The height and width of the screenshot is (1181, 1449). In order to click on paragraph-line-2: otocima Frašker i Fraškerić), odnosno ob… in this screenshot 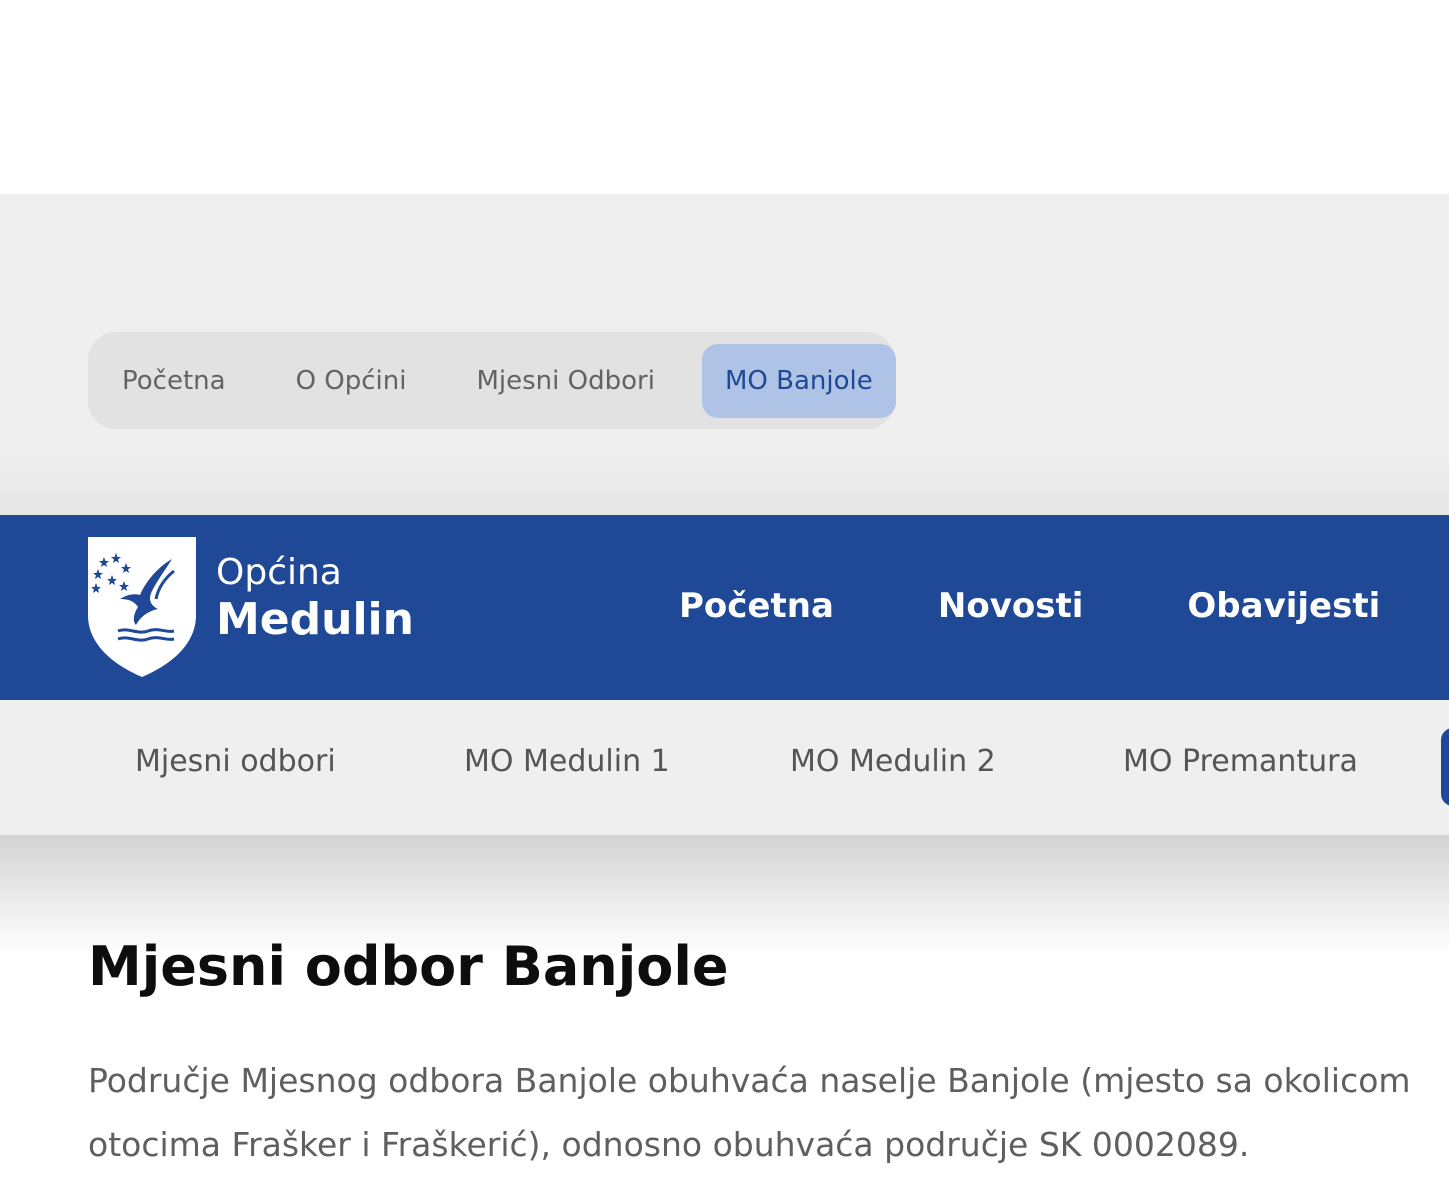, I will do `click(669, 1144)`.